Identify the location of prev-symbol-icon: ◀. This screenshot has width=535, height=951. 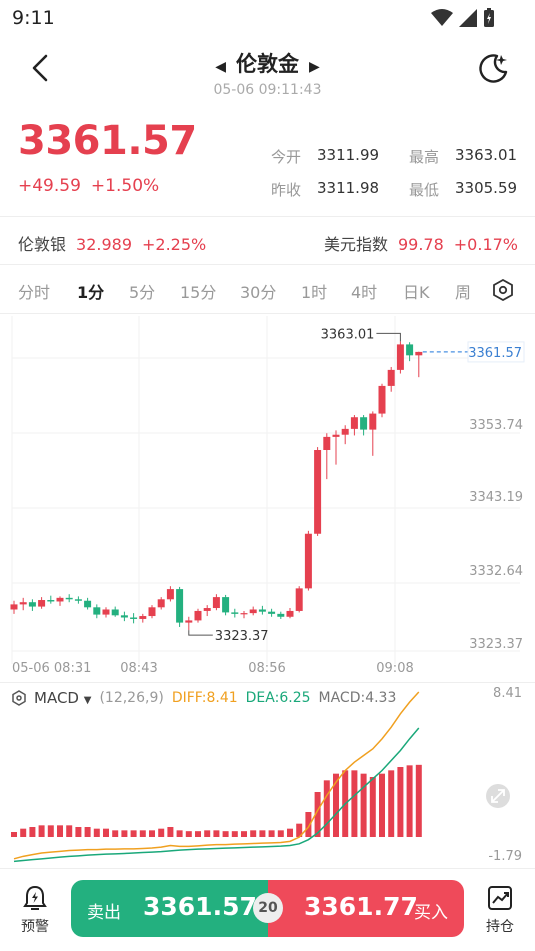
(220, 67).